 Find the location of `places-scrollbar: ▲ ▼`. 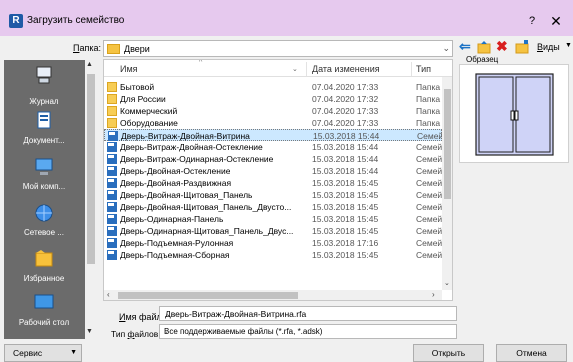

places-scrollbar: ▲ ▼ is located at coordinates (91, 199).